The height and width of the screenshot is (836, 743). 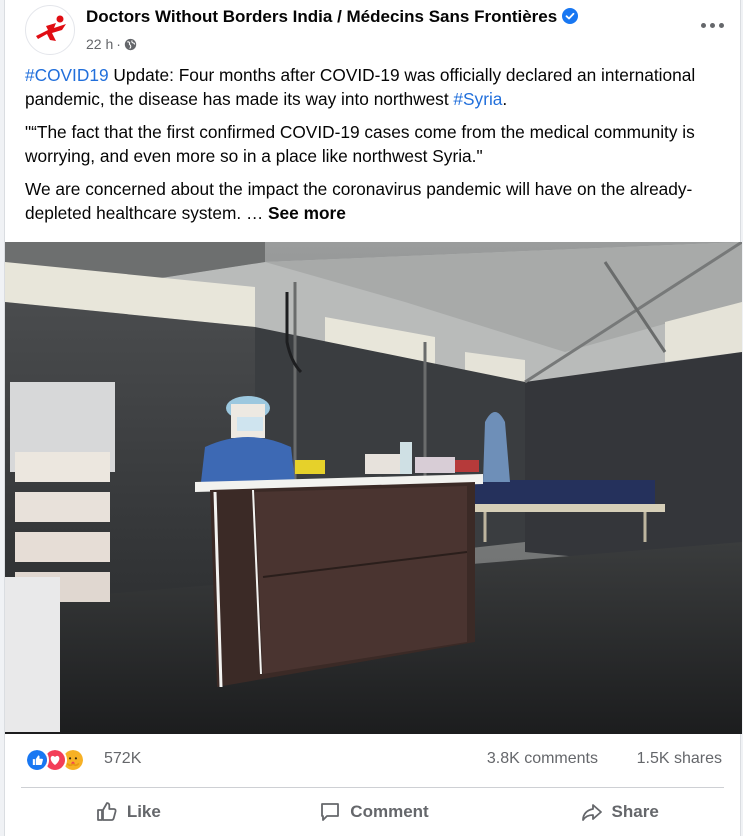 I want to click on like-button: Like, so click(x=128, y=812).